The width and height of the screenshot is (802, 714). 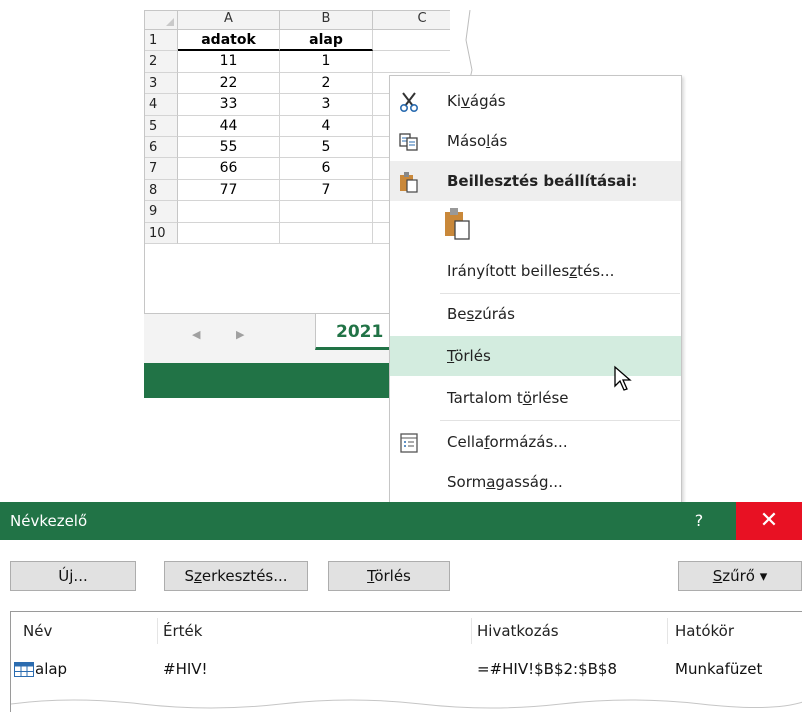 What do you see at coordinates (481, 314) in the screenshot?
I see `menu-item-insert-label: Beszúrás` at bounding box center [481, 314].